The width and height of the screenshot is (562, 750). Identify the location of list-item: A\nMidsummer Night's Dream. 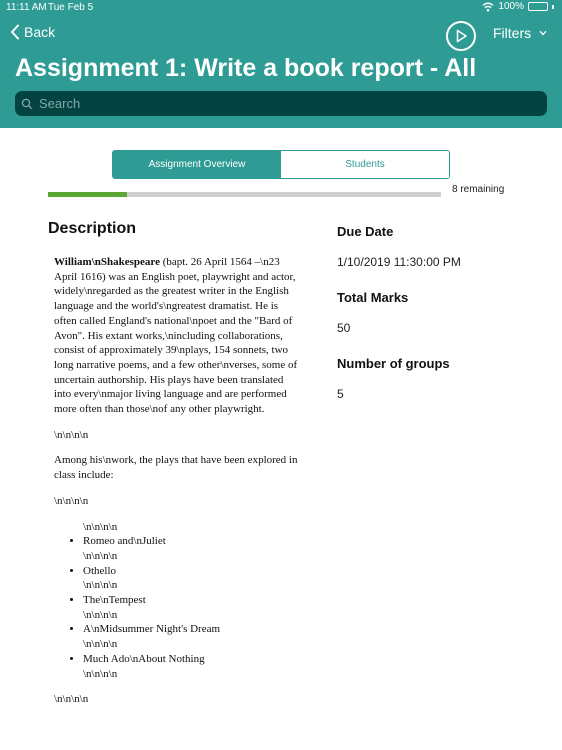
(190, 629).